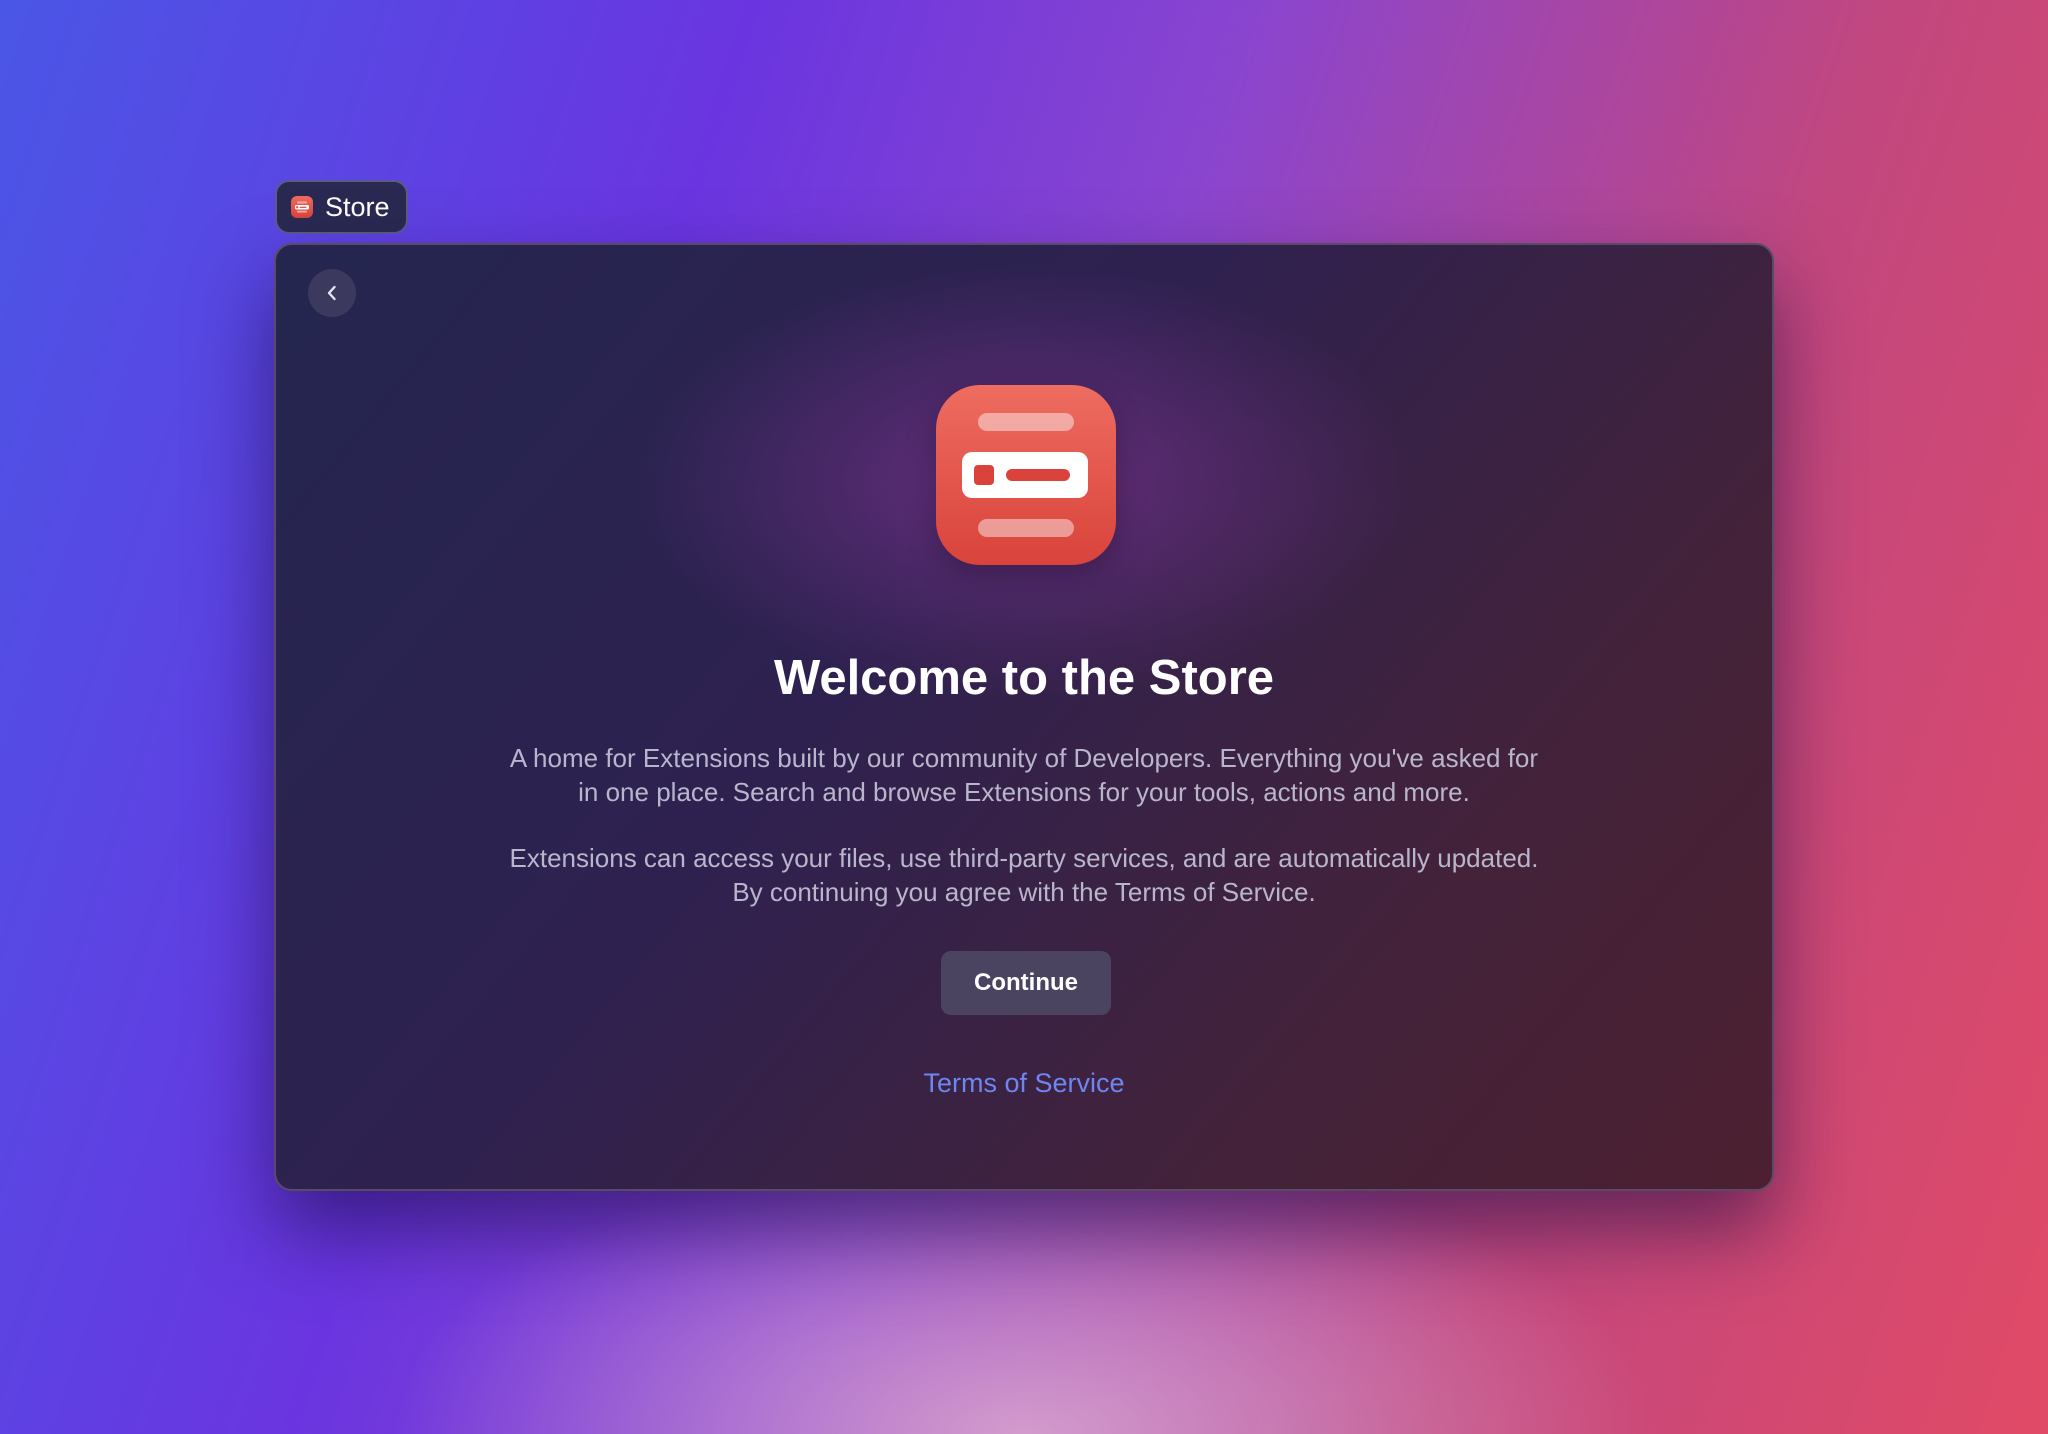  I want to click on back-button, so click(332, 293).